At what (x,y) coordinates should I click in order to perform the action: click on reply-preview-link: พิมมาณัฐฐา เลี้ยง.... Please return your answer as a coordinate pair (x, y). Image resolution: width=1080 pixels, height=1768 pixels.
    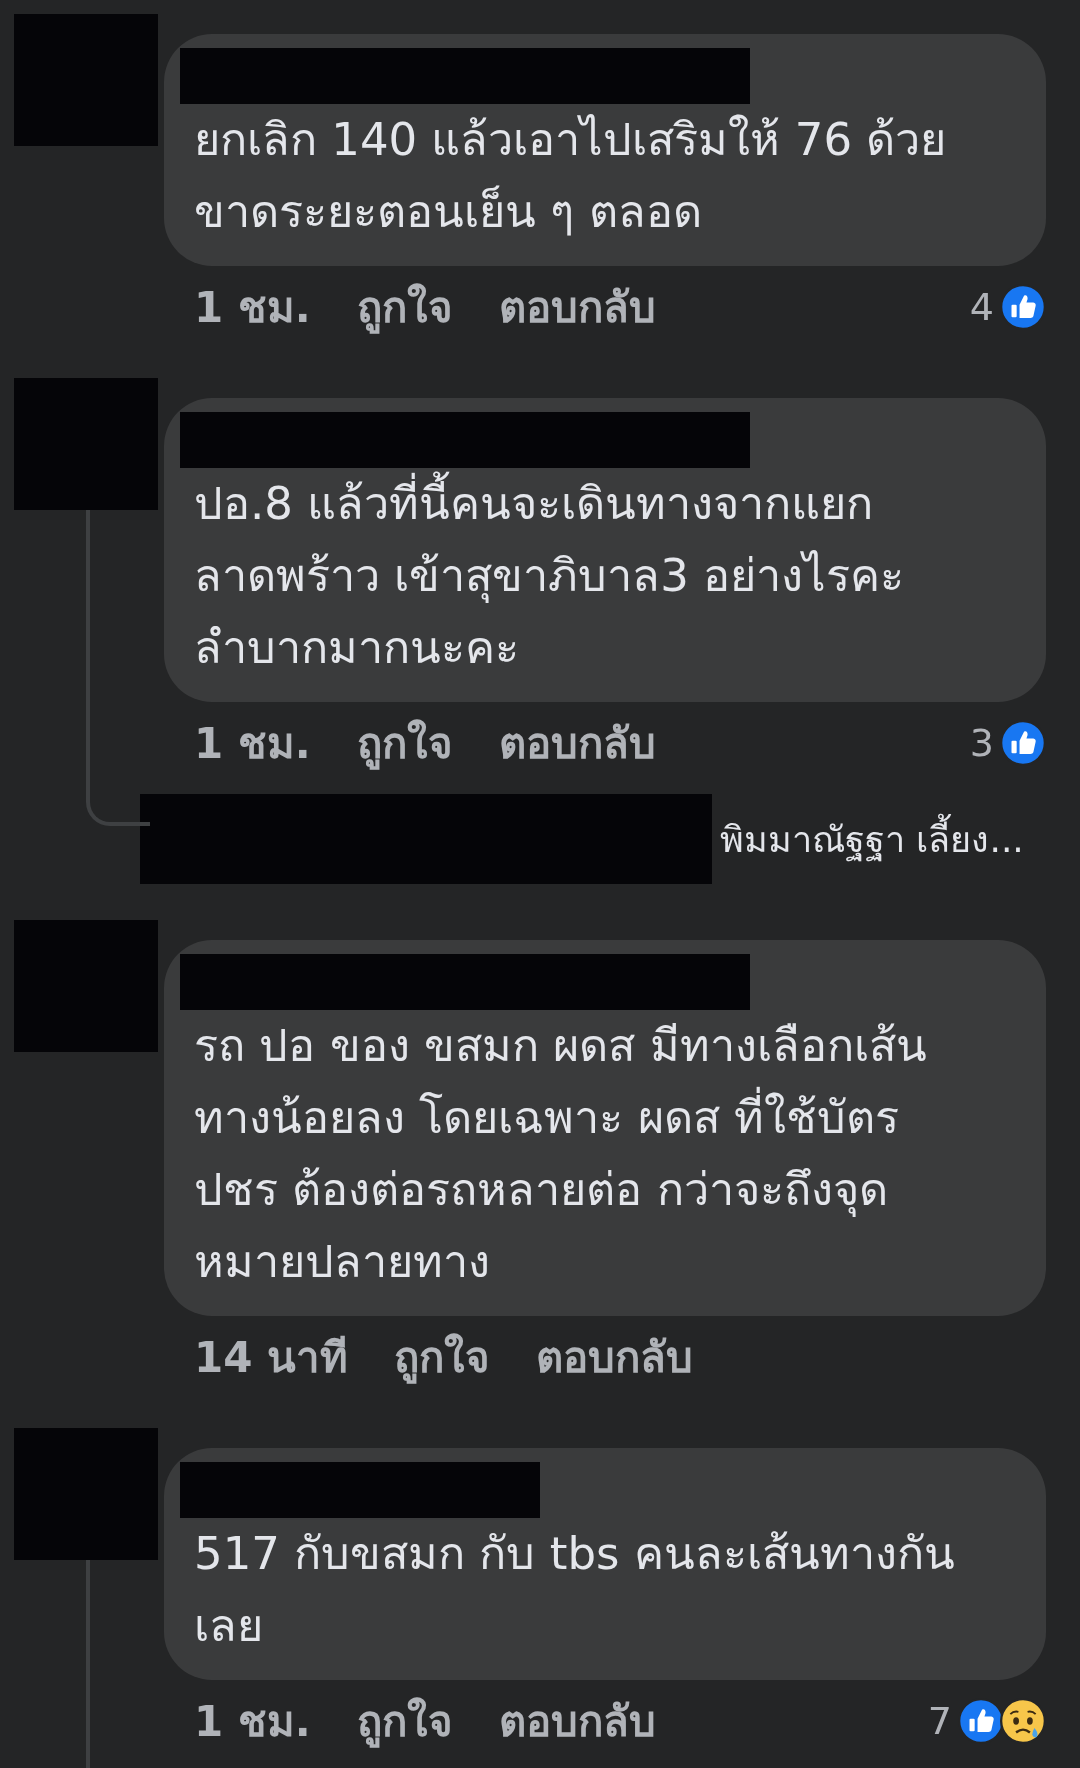
    Looking at the image, I should click on (872, 839).